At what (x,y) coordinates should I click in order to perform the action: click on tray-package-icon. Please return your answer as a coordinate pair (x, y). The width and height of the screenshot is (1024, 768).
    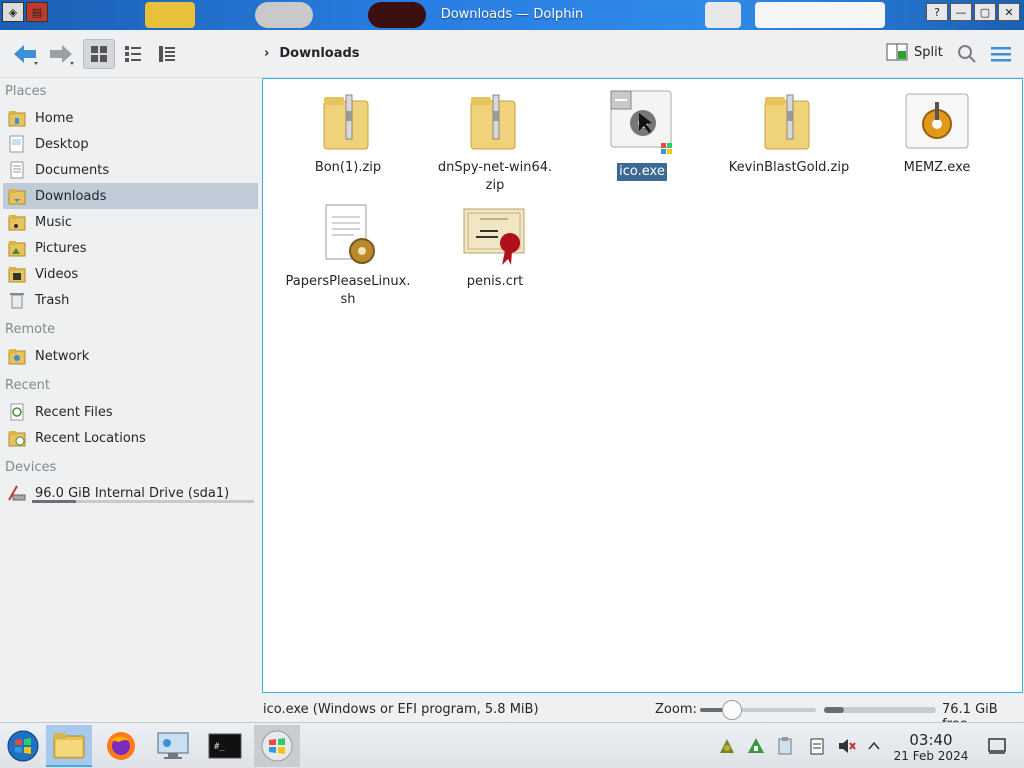
    Looking at the image, I should click on (756, 746).